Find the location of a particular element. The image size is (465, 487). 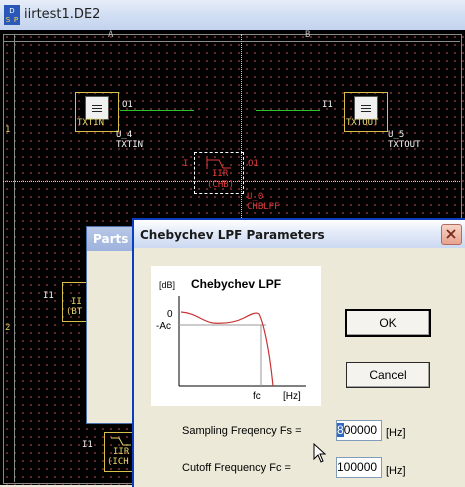

txtout-type: TXTOUT is located at coordinates (404, 145).